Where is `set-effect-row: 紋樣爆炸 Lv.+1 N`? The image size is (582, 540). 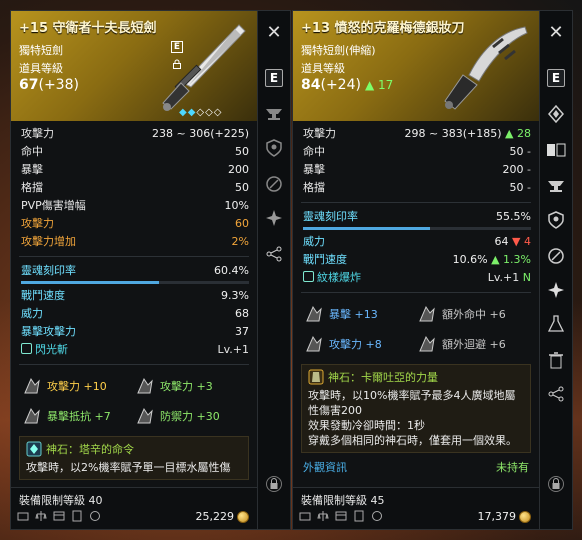 set-effect-row: 紋樣爆炸 Lv.+1 N is located at coordinates (417, 278).